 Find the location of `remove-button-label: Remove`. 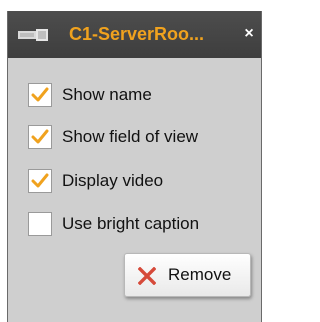

remove-button-label: Remove is located at coordinates (200, 274).